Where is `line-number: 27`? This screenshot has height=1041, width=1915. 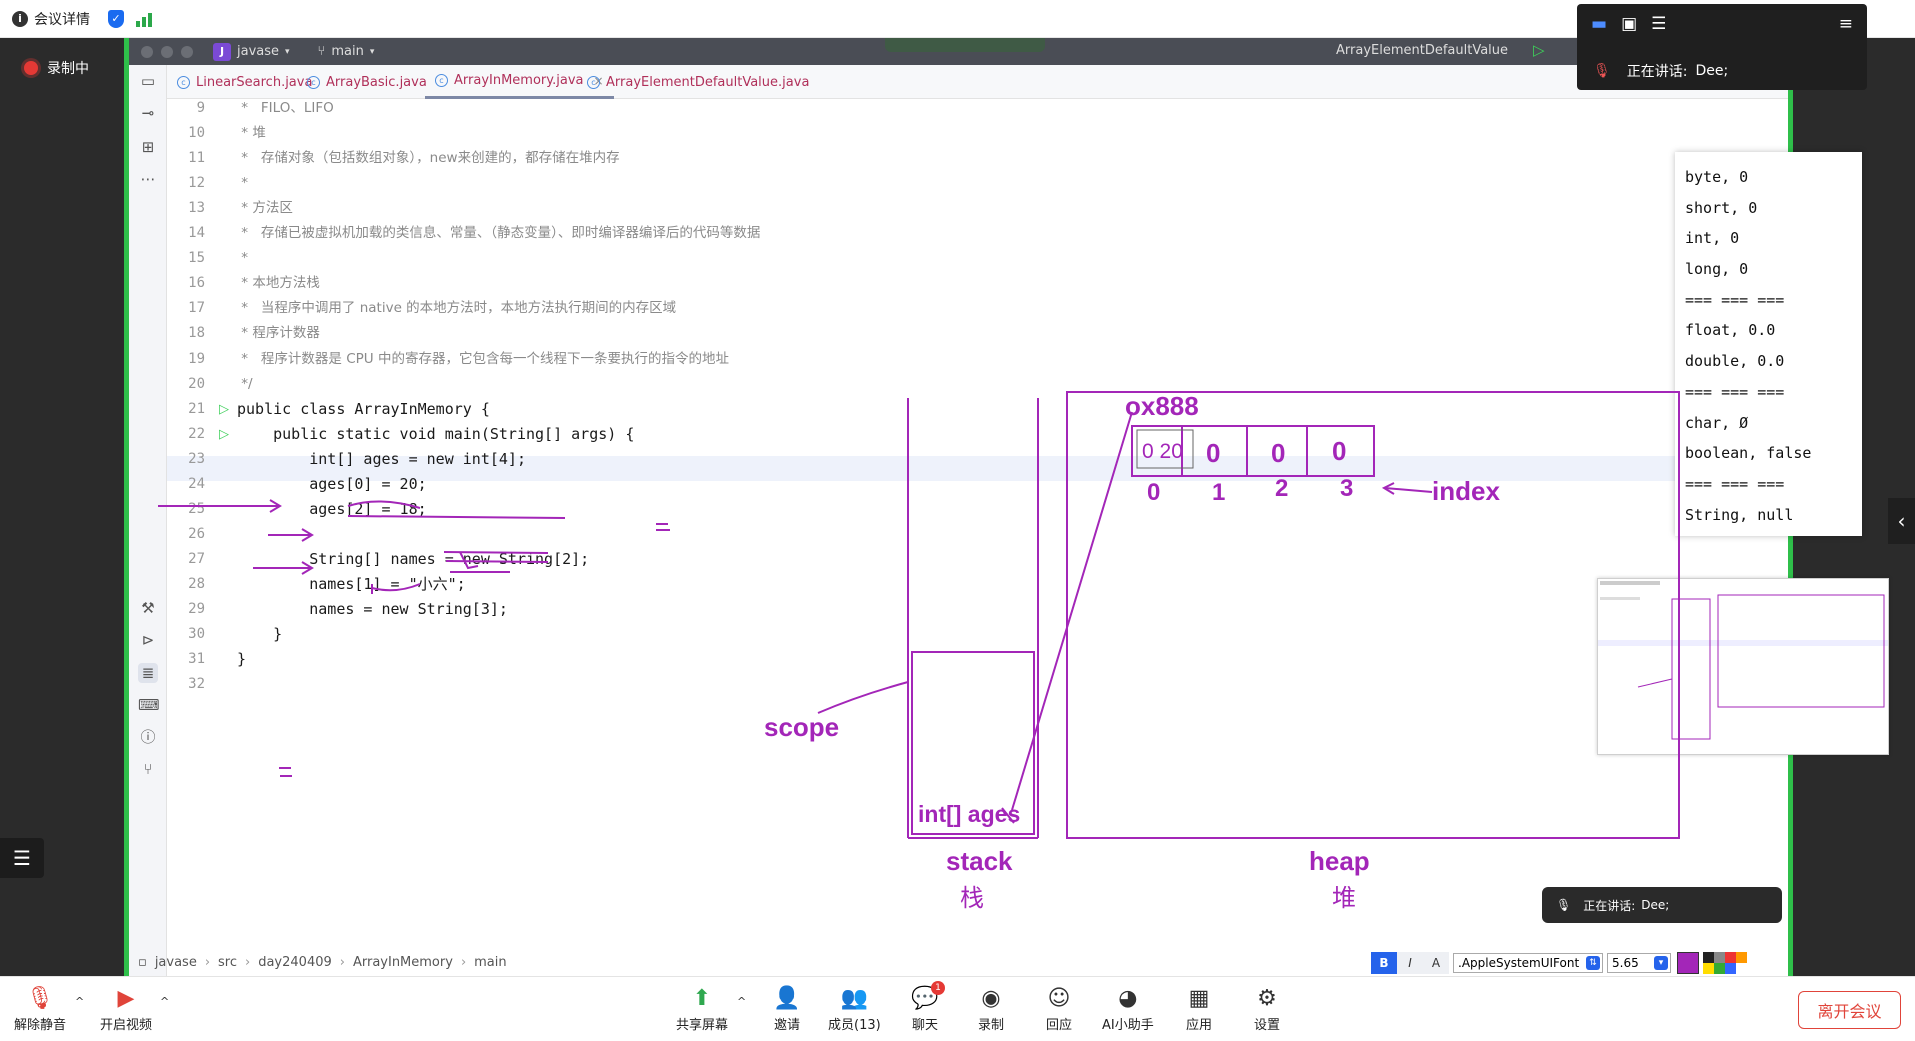 line-number: 27 is located at coordinates (196, 558).